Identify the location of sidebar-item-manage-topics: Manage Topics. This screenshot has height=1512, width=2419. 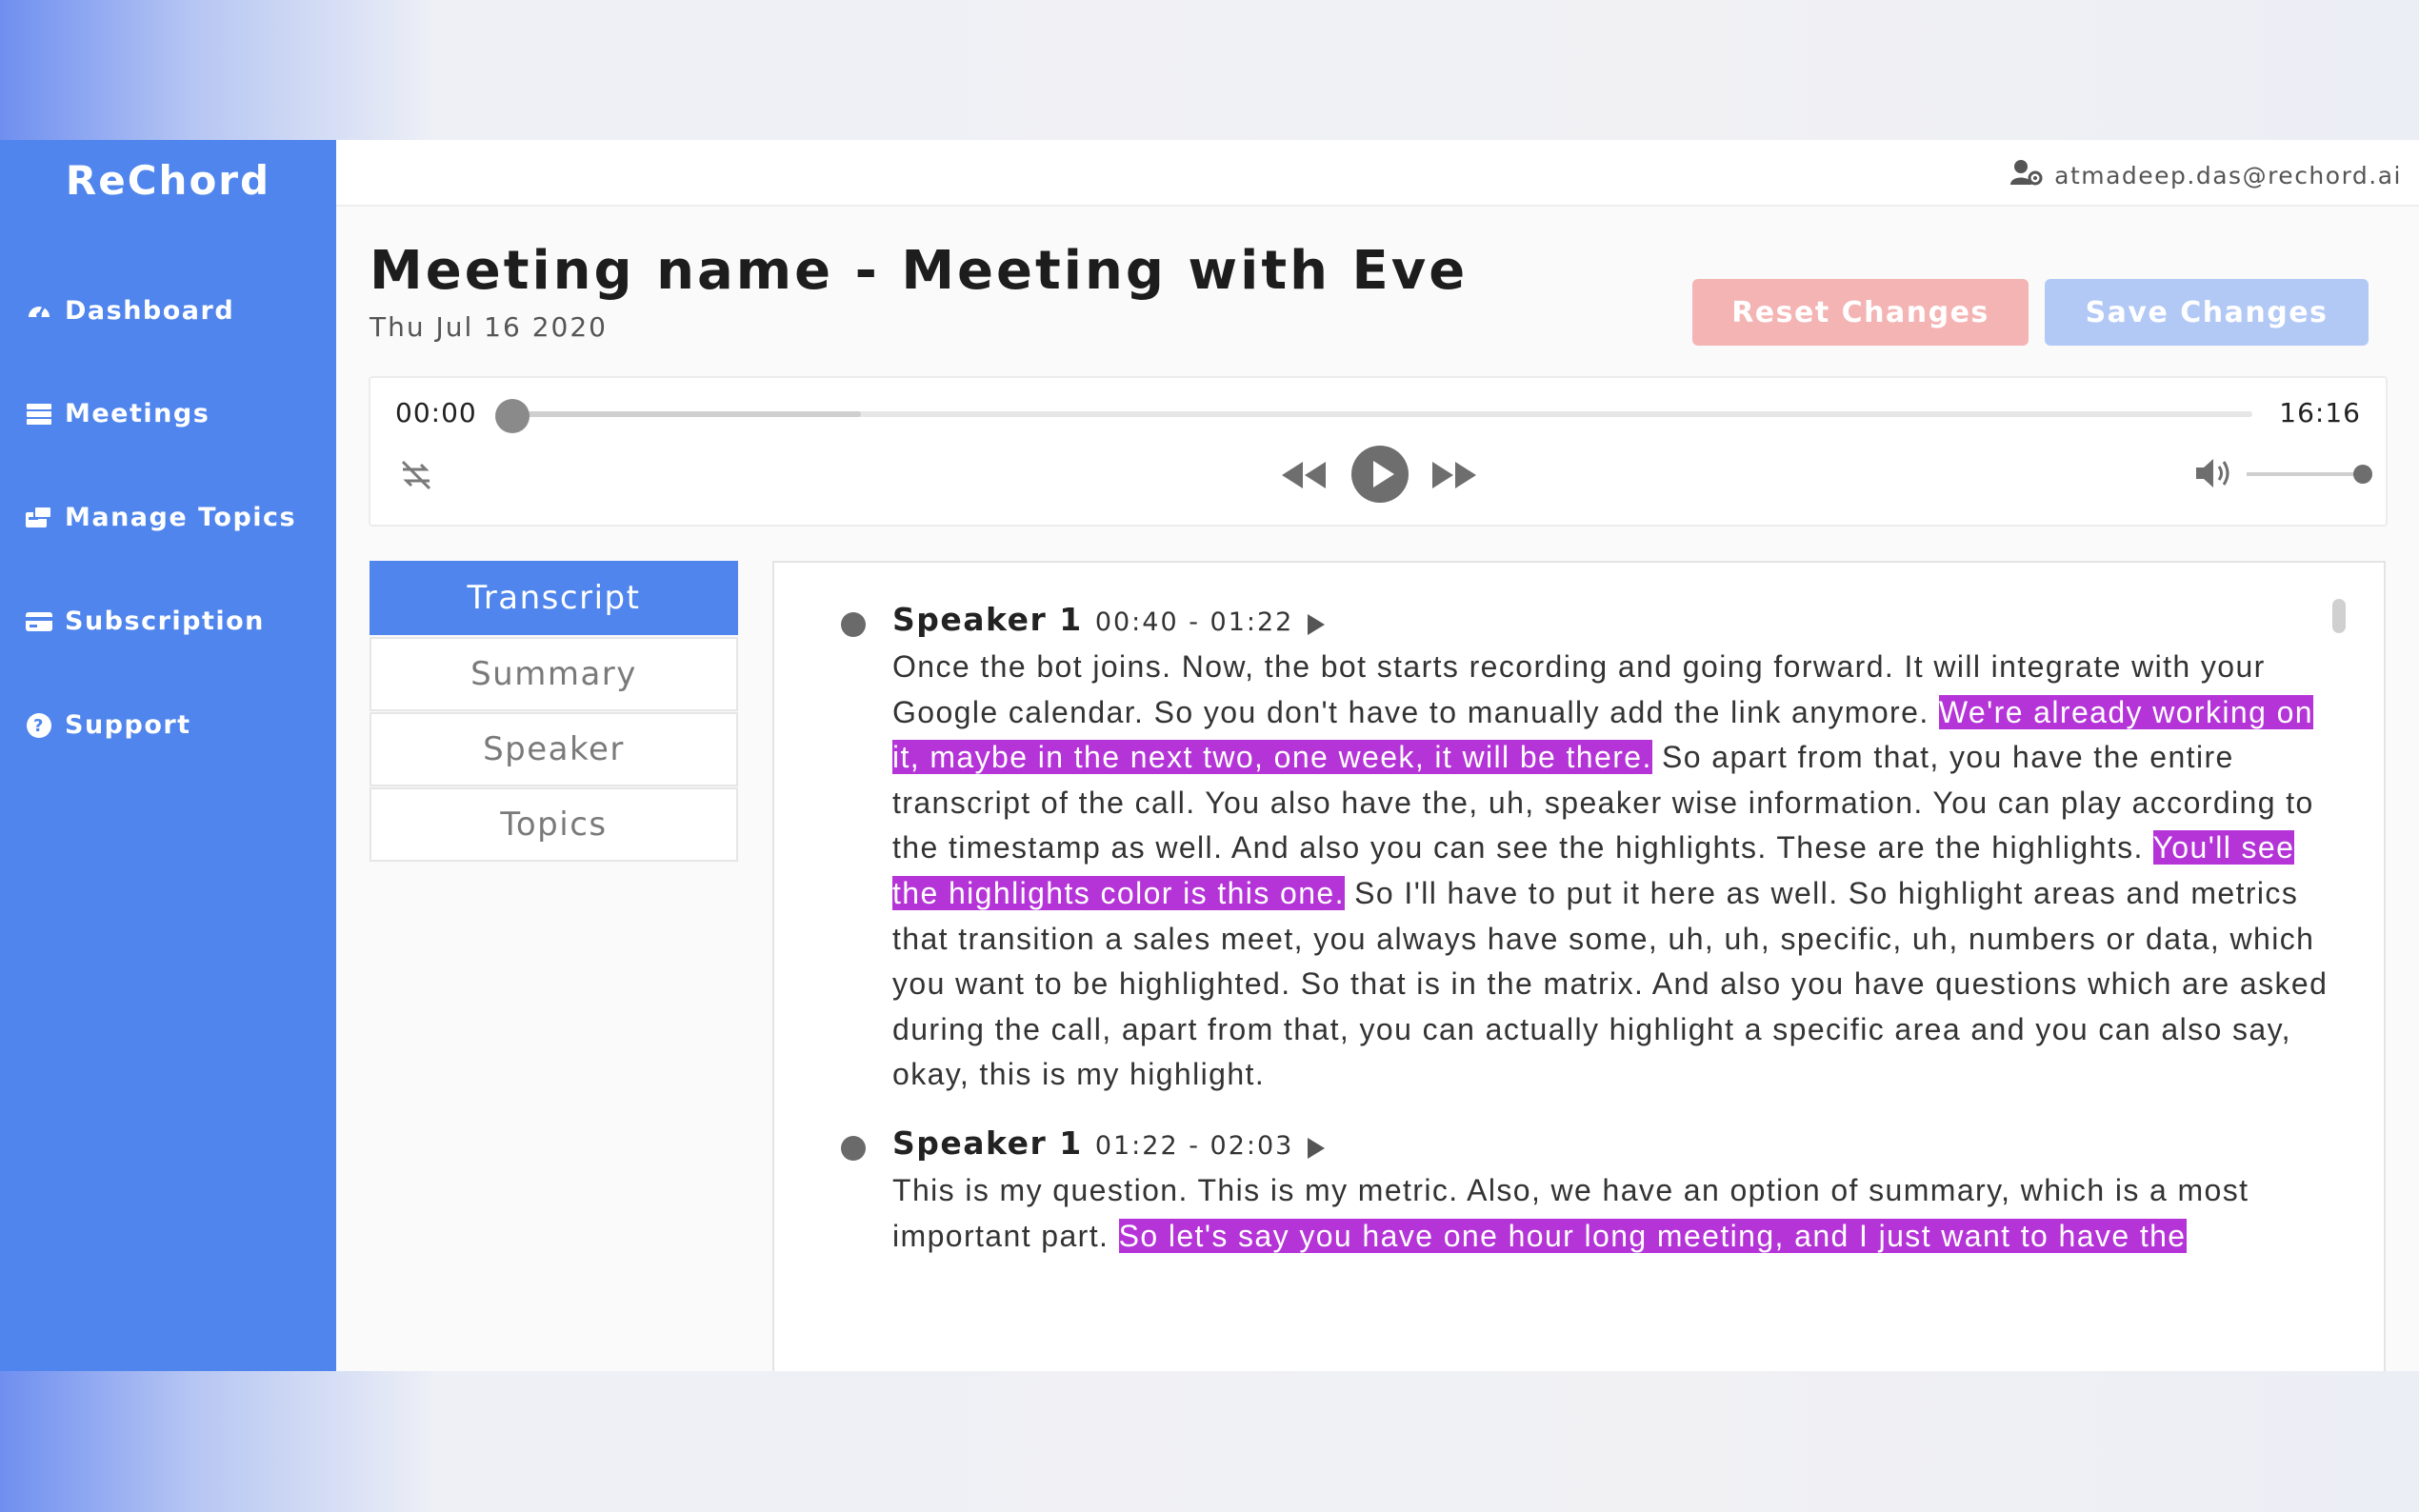
(160, 517).